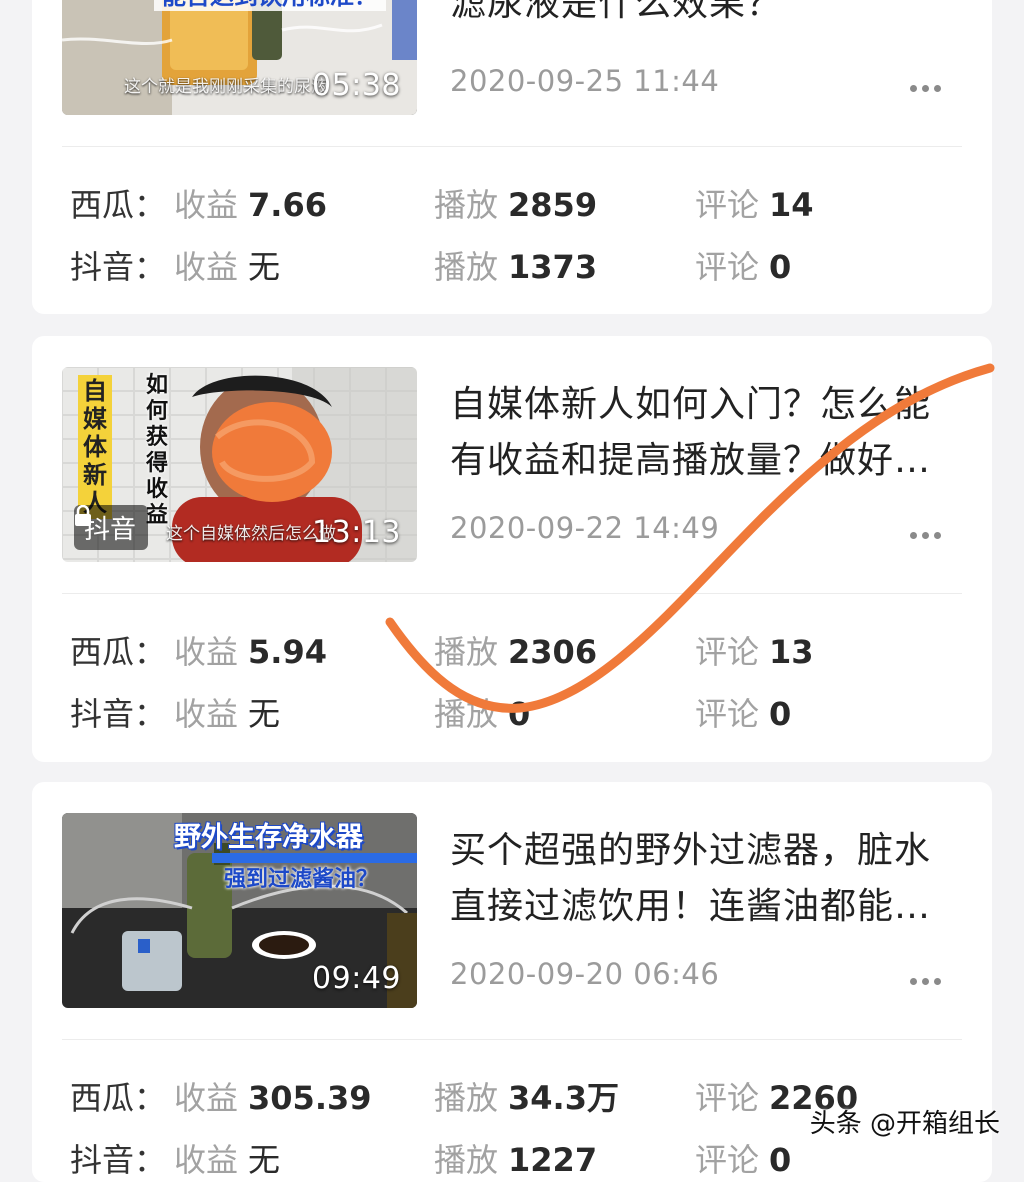  Describe the element at coordinates (268, 837) in the screenshot. I see `thumb-caption-top: 野外生存净水器` at that location.